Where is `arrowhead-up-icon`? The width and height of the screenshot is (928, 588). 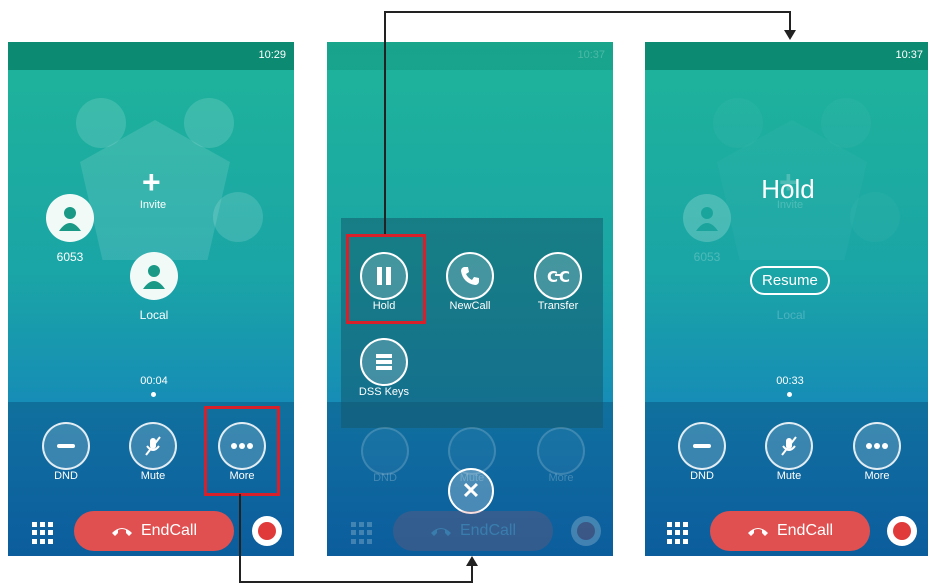 arrowhead-up-icon is located at coordinates (472, 561).